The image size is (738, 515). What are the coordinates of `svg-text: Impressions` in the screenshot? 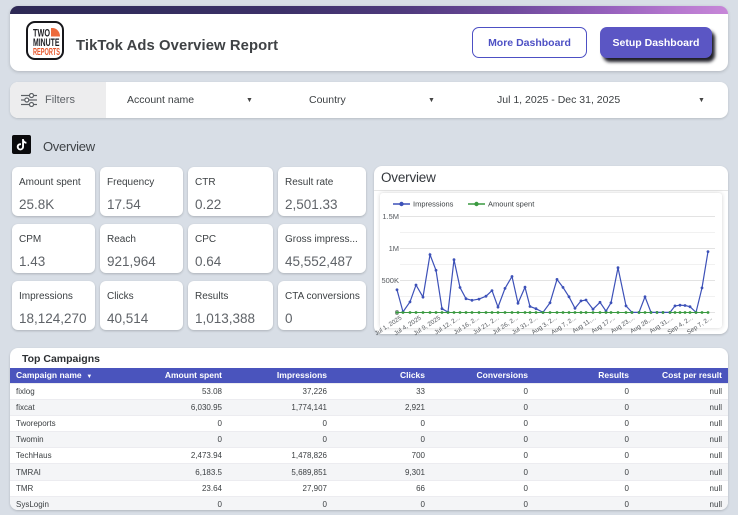 It's located at (433, 204).